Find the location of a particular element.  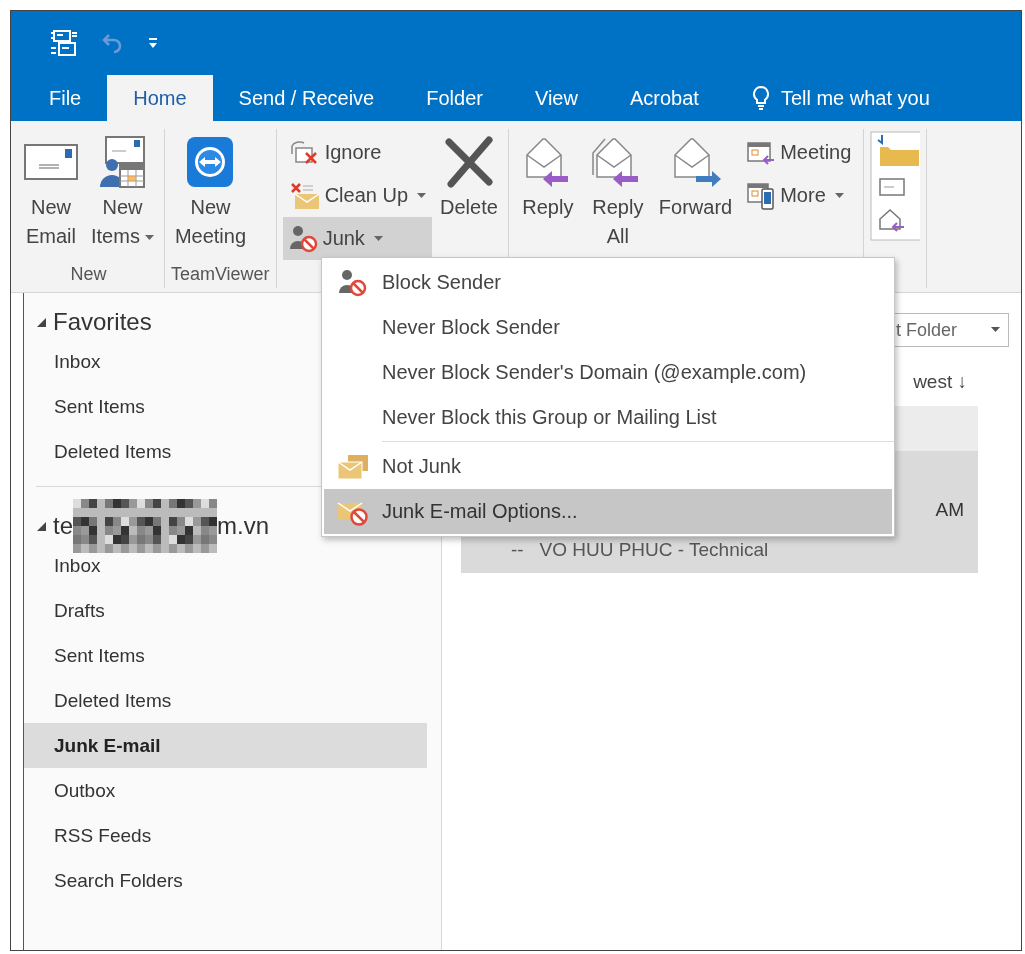

folder-item: Outbox is located at coordinates (85, 790).